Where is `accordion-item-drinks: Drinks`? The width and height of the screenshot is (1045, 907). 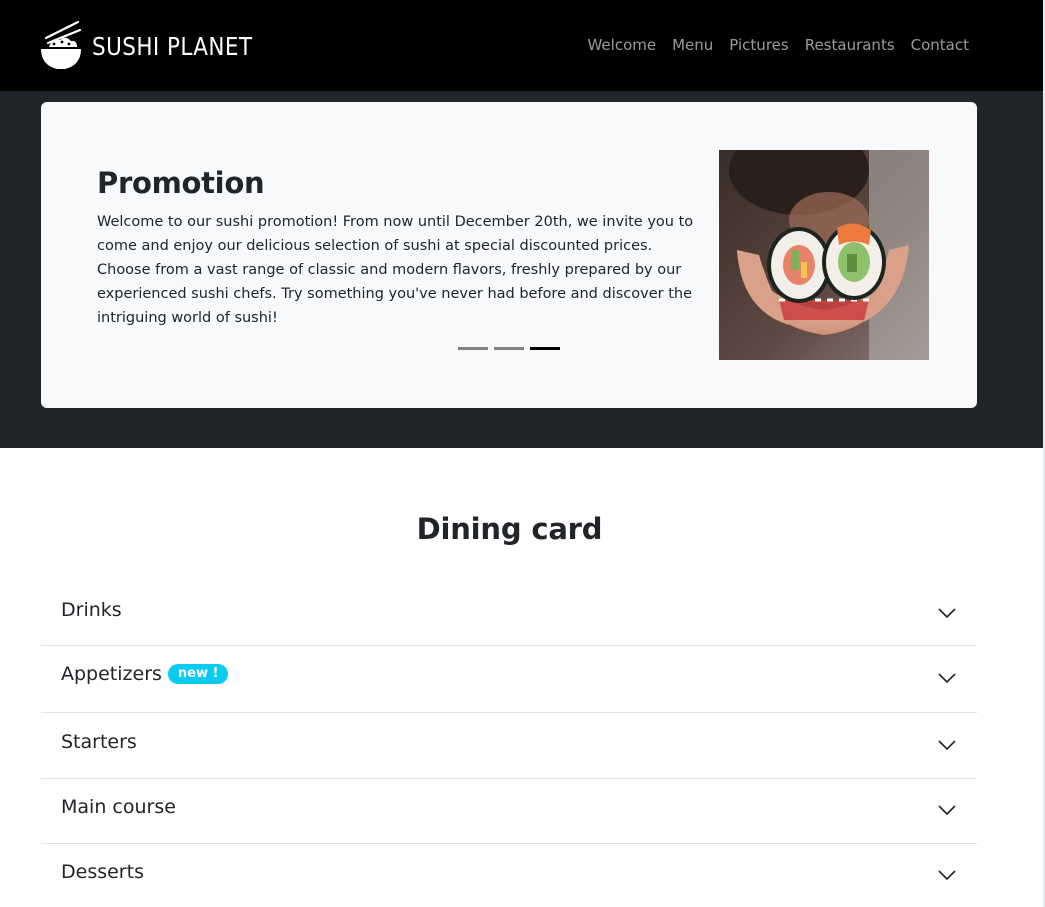
accordion-item-drinks: Drinks is located at coordinates (509, 612).